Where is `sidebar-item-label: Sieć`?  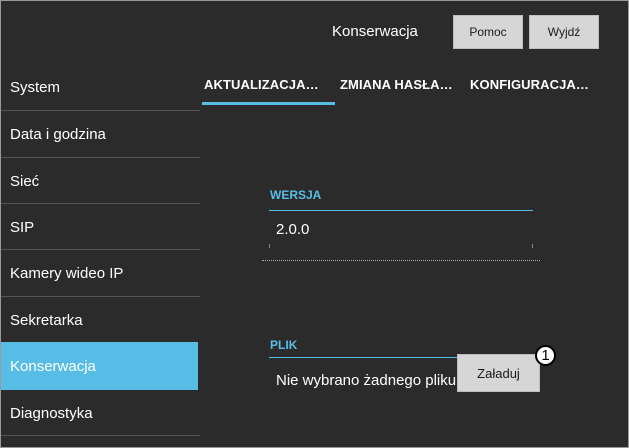
sidebar-item-label: Sieć is located at coordinates (25, 181).